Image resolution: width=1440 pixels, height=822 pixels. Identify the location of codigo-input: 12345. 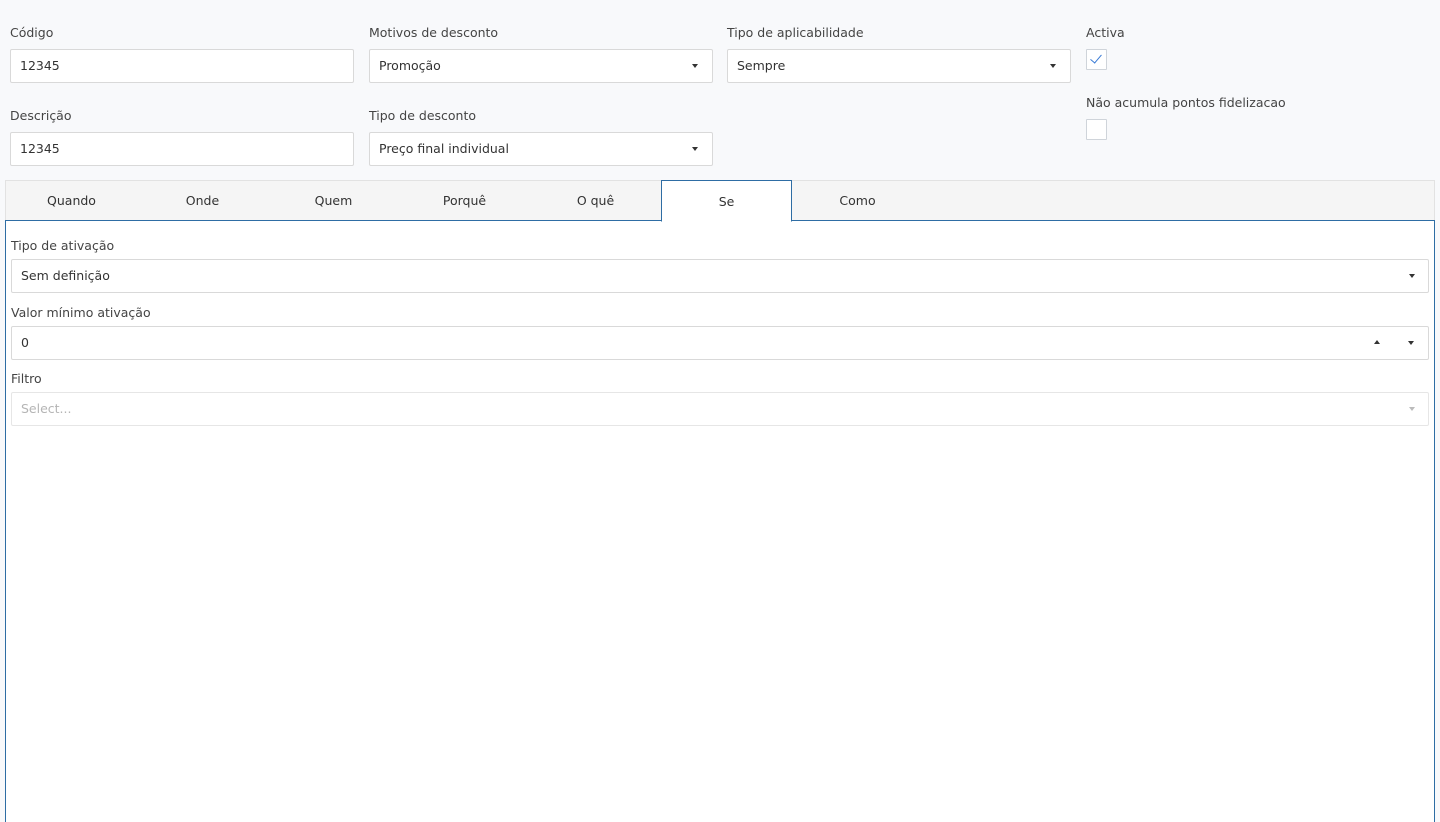
(182, 66).